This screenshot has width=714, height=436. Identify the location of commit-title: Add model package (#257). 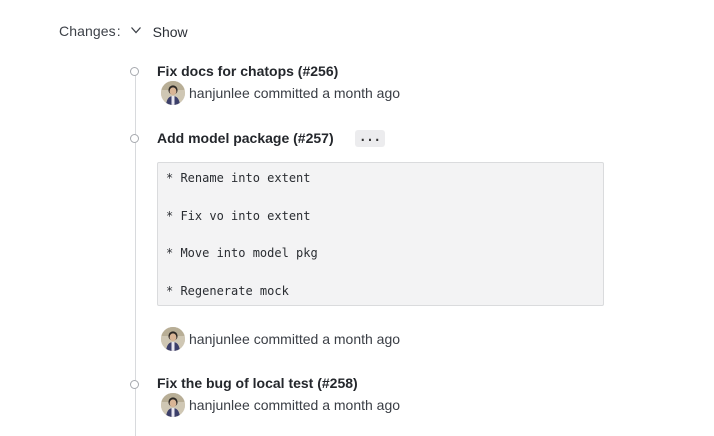
(245, 138).